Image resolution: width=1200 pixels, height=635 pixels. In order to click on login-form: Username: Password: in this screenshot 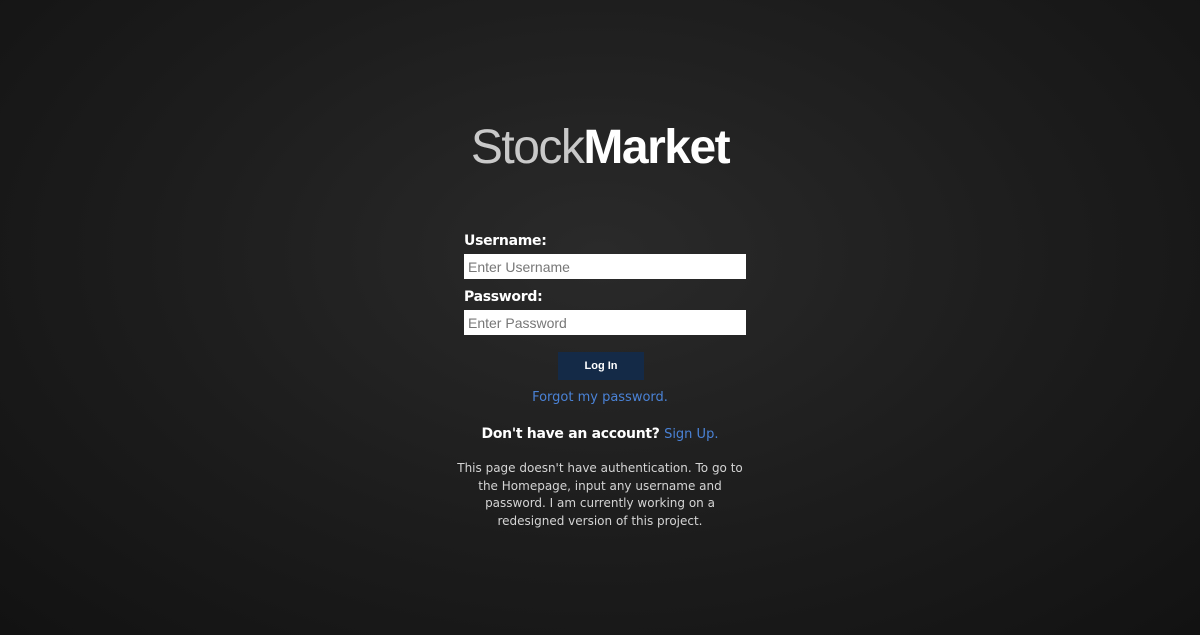, I will do `click(605, 283)`.